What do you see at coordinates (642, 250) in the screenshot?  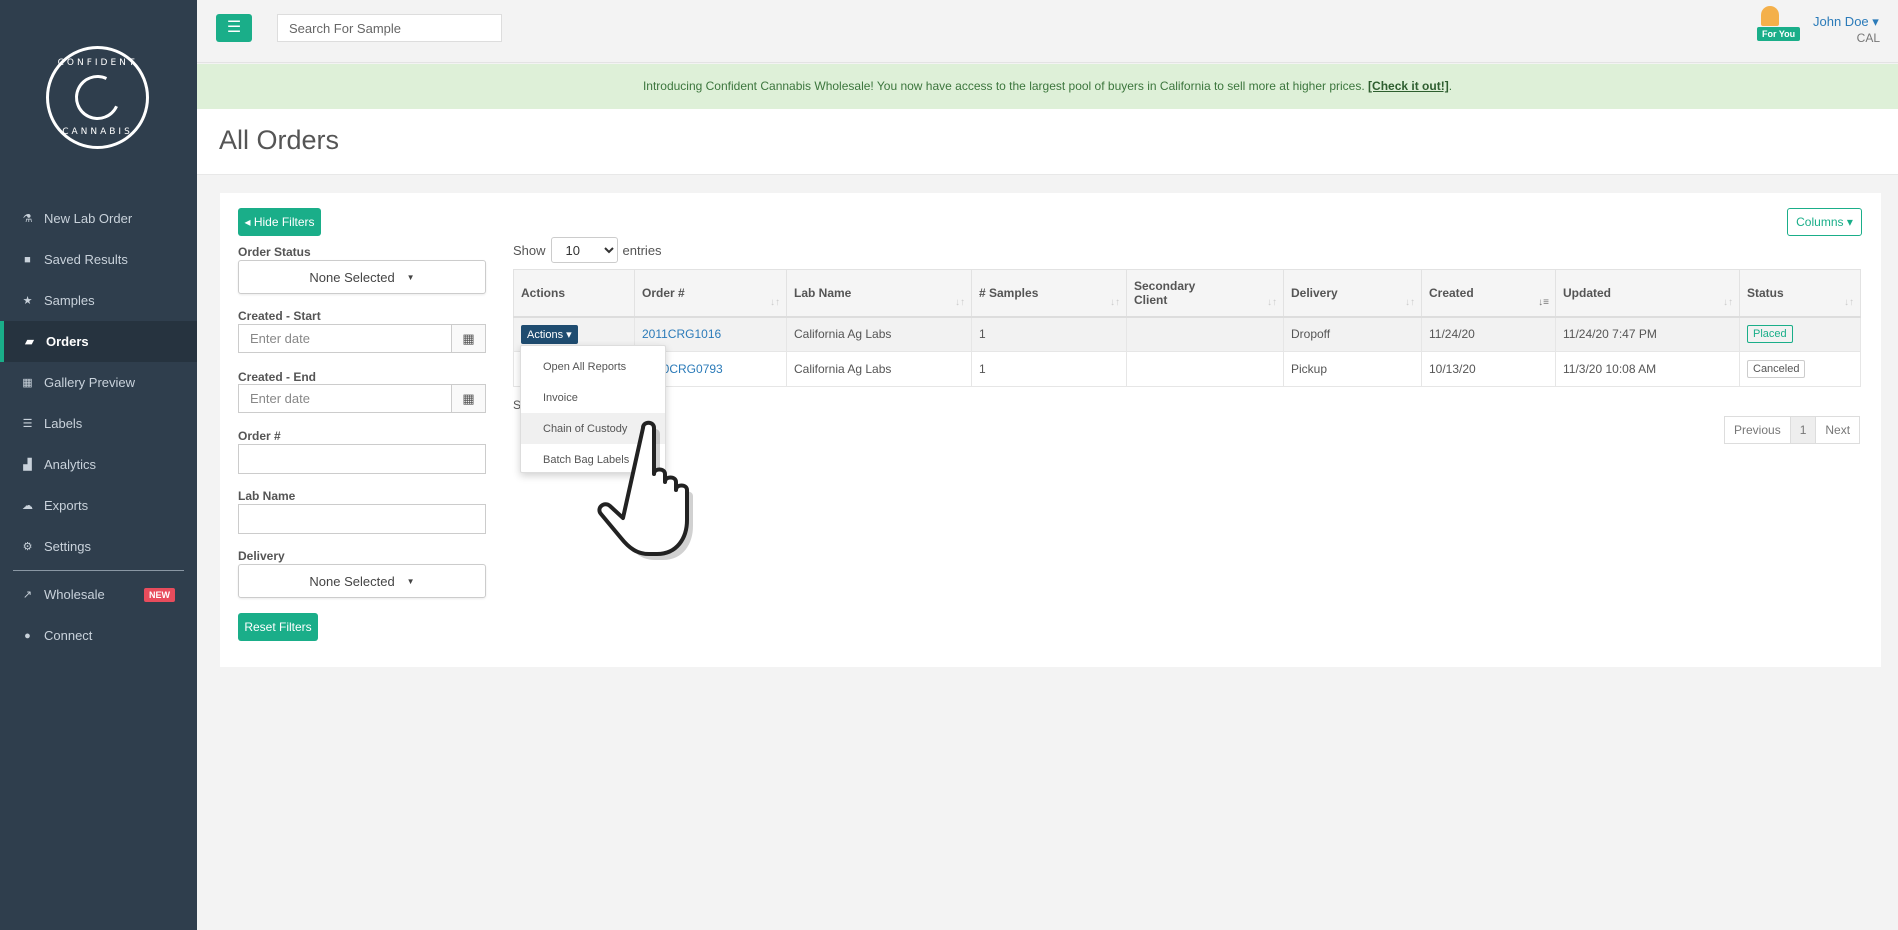 I see `entries-label: entries` at bounding box center [642, 250].